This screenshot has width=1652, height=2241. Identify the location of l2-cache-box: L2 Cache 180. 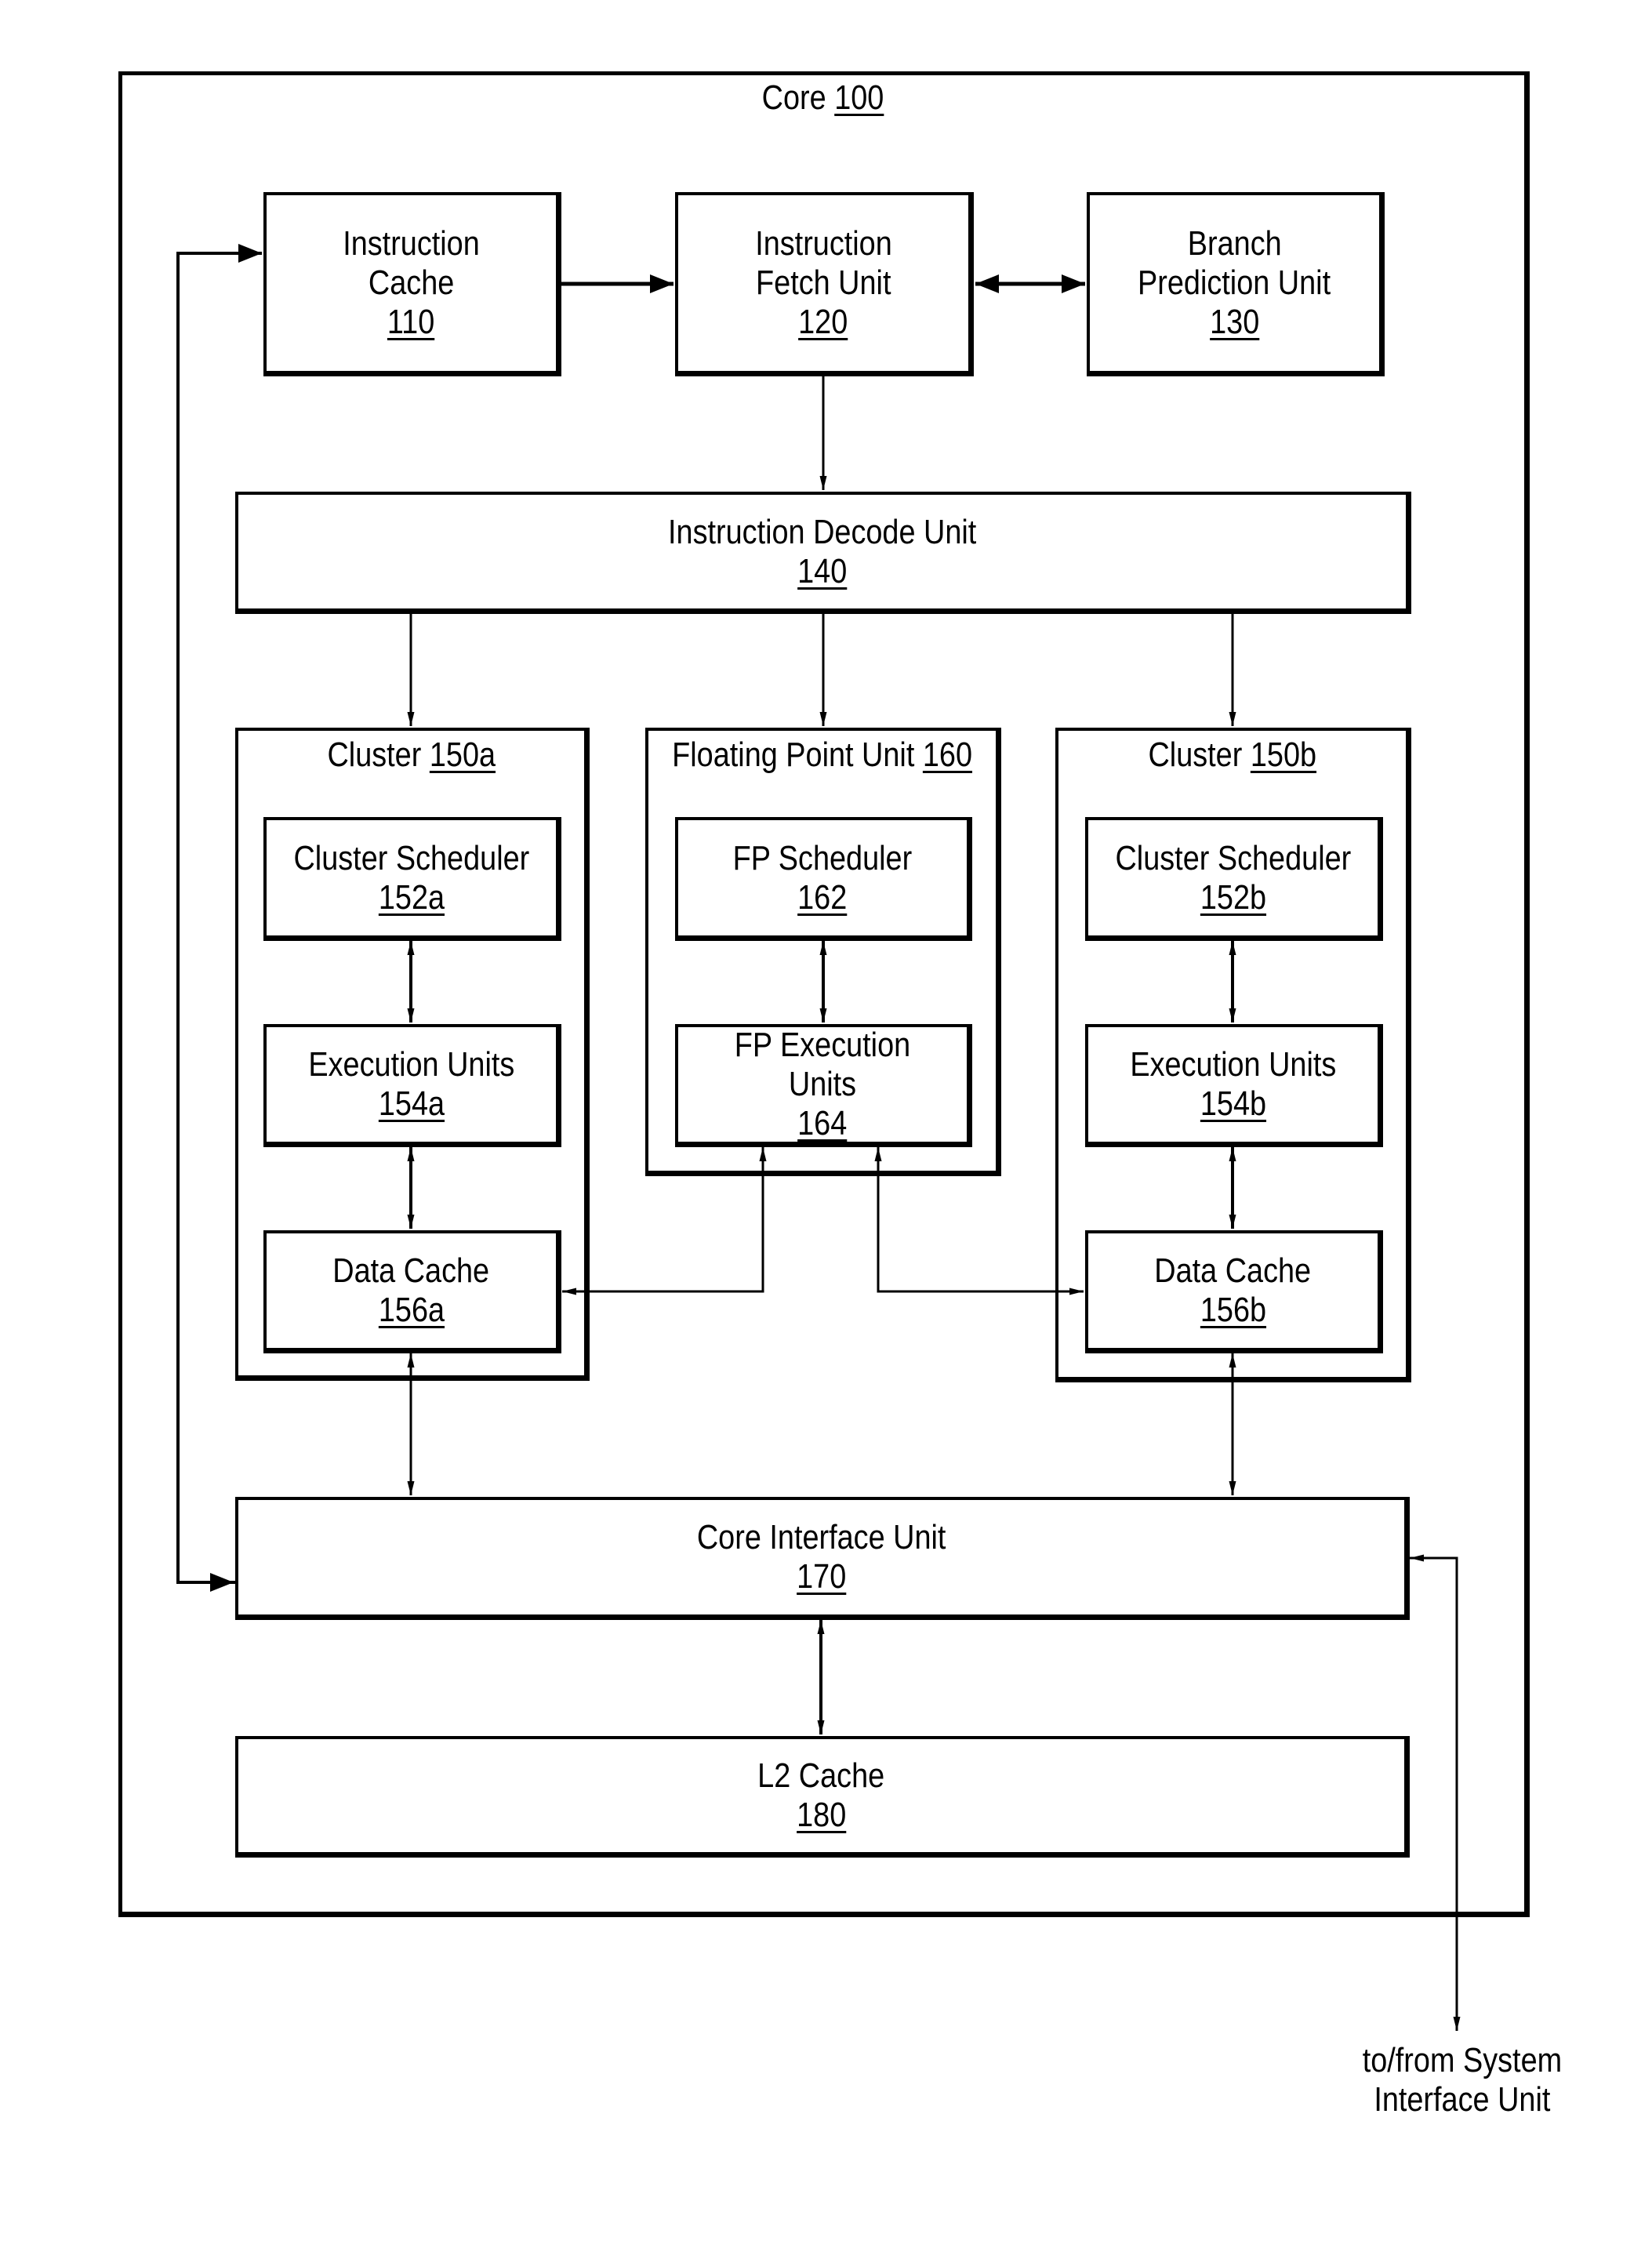
(822, 1797).